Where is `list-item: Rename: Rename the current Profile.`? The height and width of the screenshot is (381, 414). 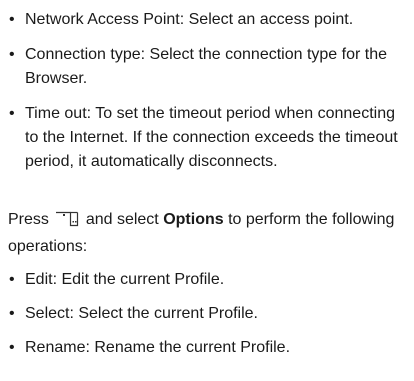 list-item: Rename: Rename the current Profile. is located at coordinates (206, 348).